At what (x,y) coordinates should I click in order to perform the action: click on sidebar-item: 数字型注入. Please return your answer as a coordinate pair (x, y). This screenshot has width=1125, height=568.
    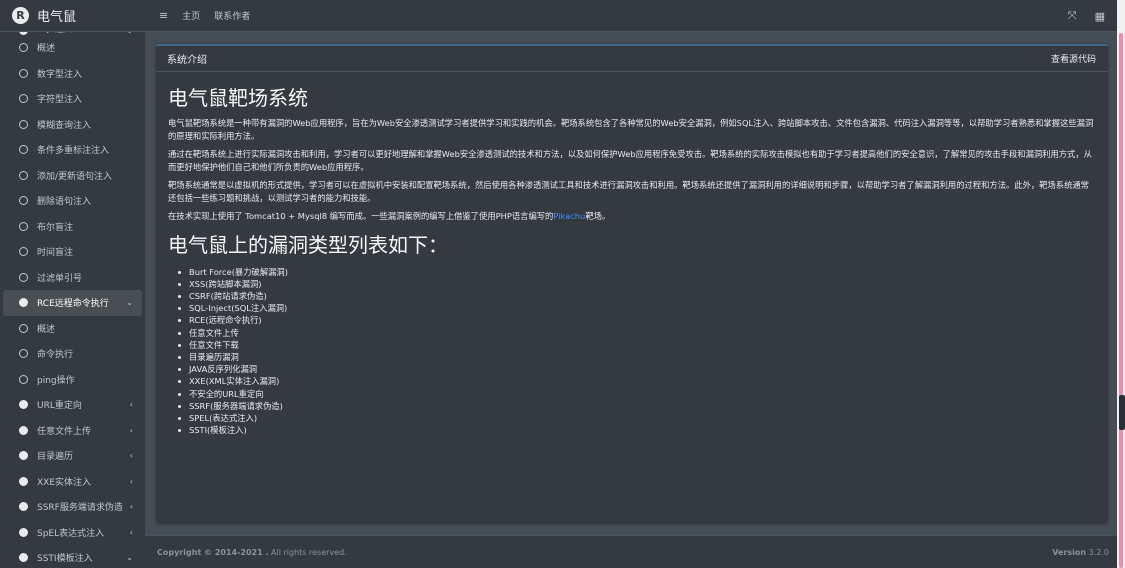
    Looking at the image, I should click on (72, 74).